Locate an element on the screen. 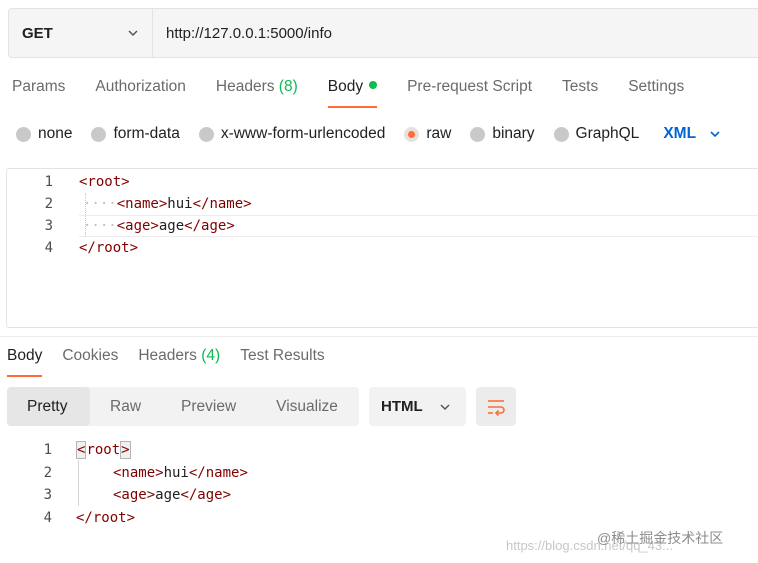  raw-format-select: XML is located at coordinates (692, 134).